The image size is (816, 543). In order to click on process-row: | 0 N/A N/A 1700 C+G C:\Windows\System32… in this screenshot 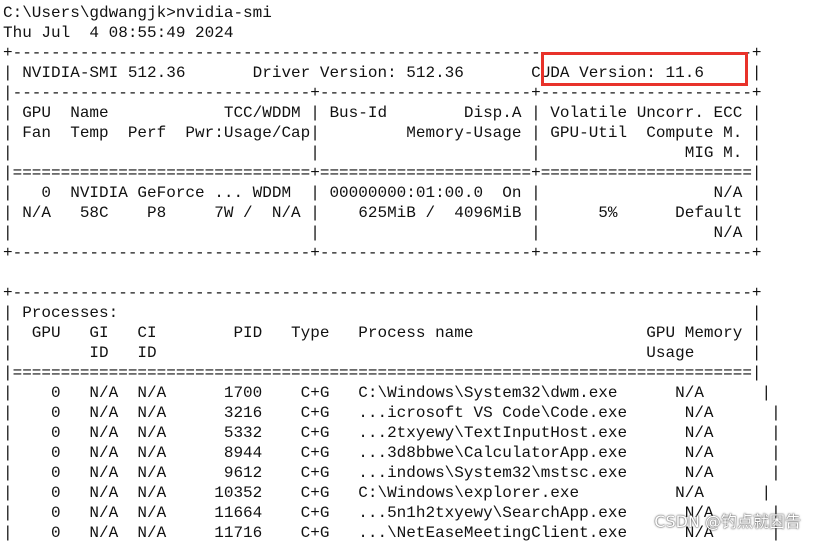, I will do `click(387, 393)`.